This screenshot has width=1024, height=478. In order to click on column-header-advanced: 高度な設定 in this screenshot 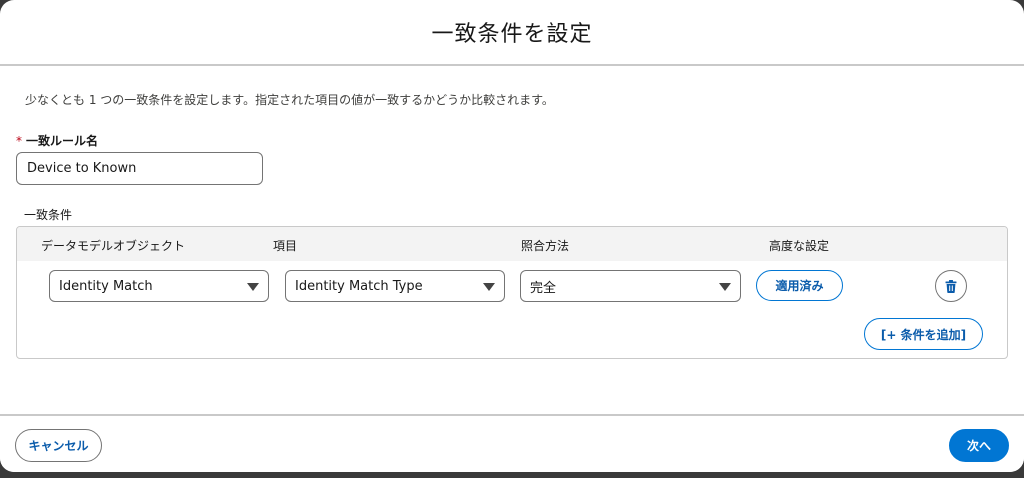, I will do `click(799, 246)`.